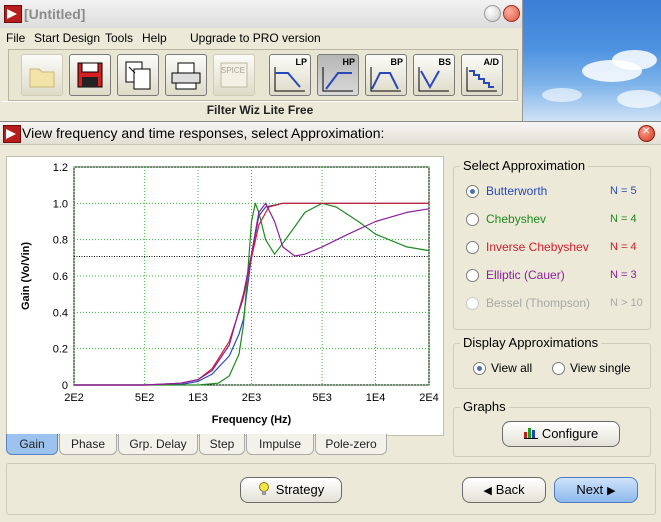 The image size is (661, 522). Describe the element at coordinates (301, 62) in the screenshot. I see `lp-label: LP` at that location.